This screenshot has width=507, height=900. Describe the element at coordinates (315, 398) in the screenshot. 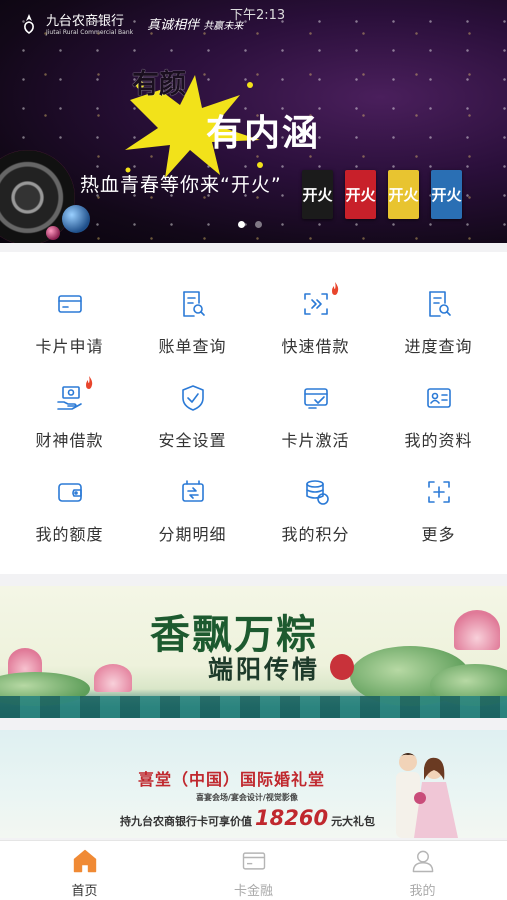

I see `card-activate-icon` at that location.